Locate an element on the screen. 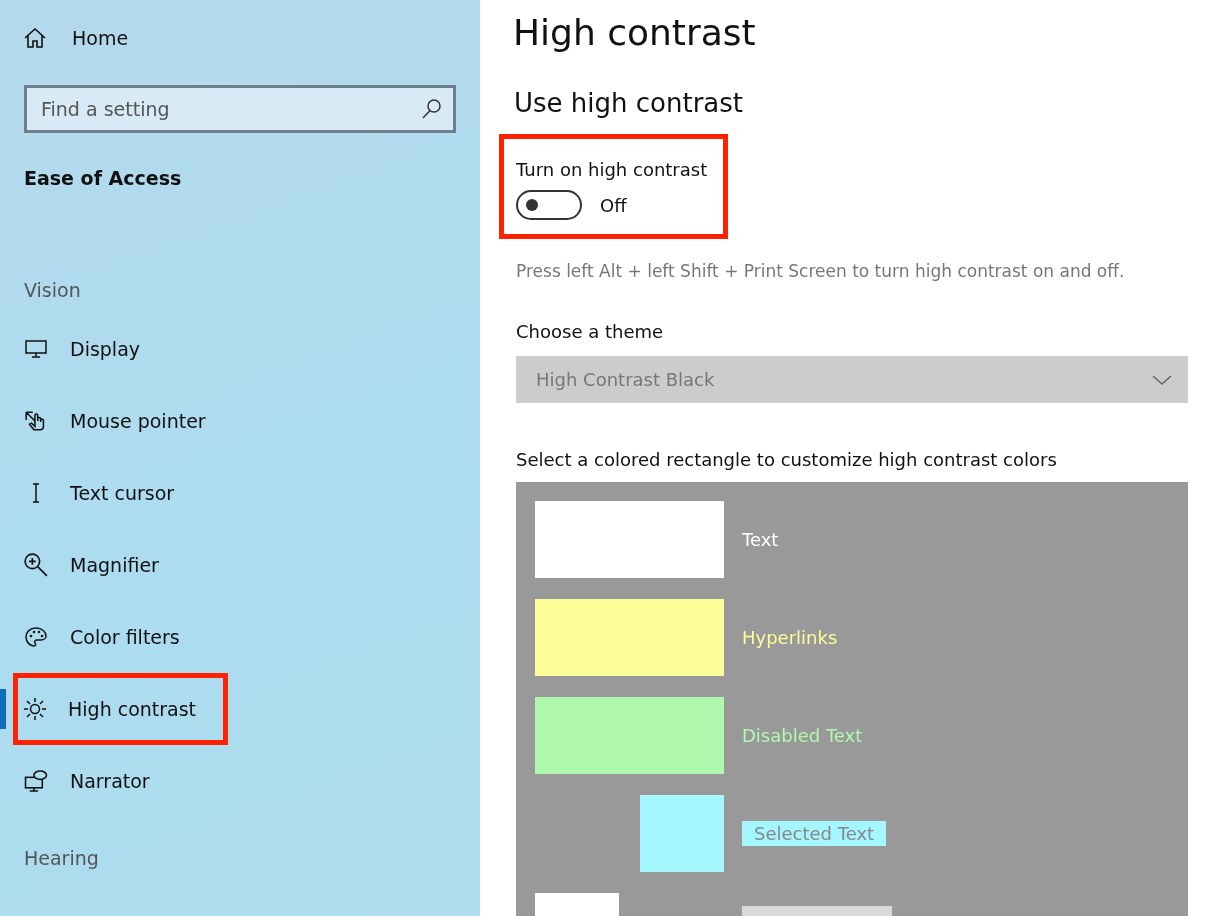 This screenshot has width=1205, height=916. nav-item: Mouse pointer is located at coordinates (105, 421).